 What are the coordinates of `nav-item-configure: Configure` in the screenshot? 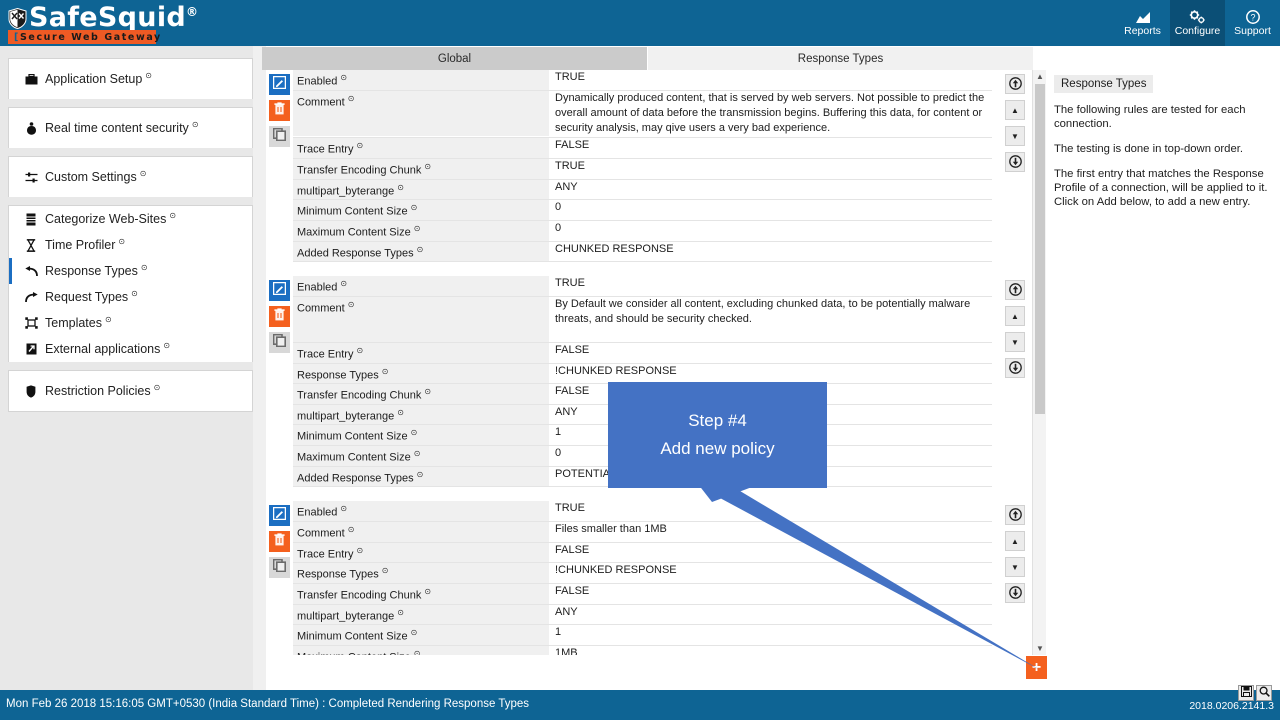 It's located at (1197, 23).